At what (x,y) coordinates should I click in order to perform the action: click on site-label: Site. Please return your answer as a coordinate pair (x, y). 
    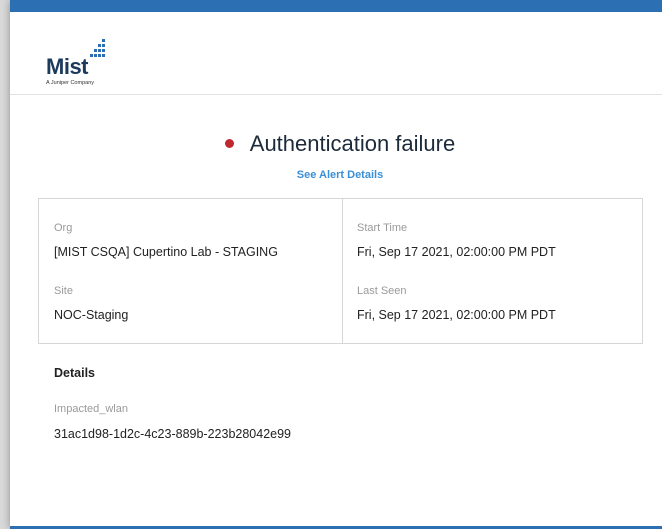
    Looking at the image, I should click on (63, 291).